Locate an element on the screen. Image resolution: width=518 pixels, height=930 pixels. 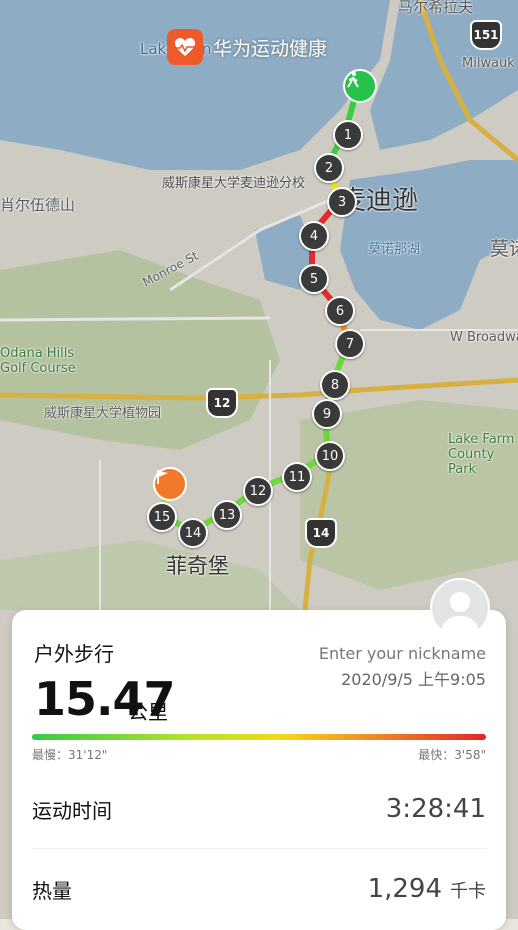
map-label-w-broadway: W Broadwa is located at coordinates (484, 337).